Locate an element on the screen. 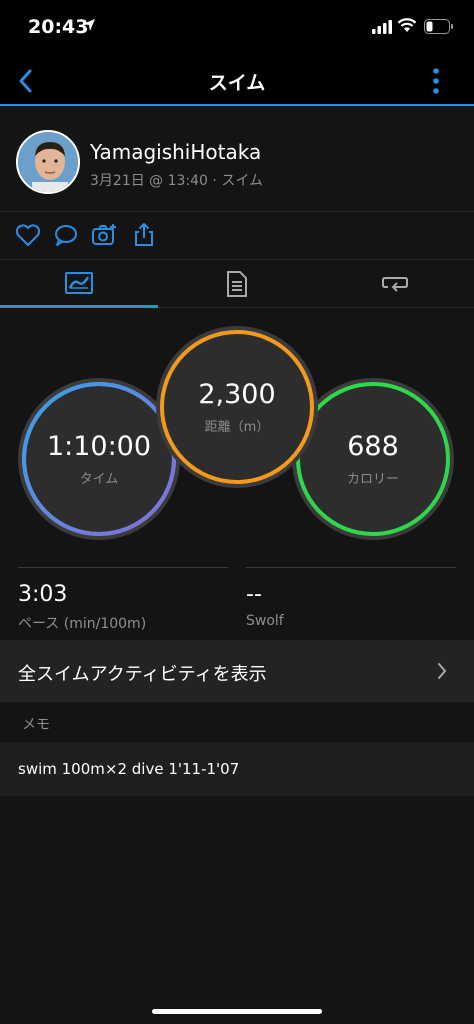 This screenshot has width=474, height=1024. distance-label: 距離（m） is located at coordinates (237, 427).